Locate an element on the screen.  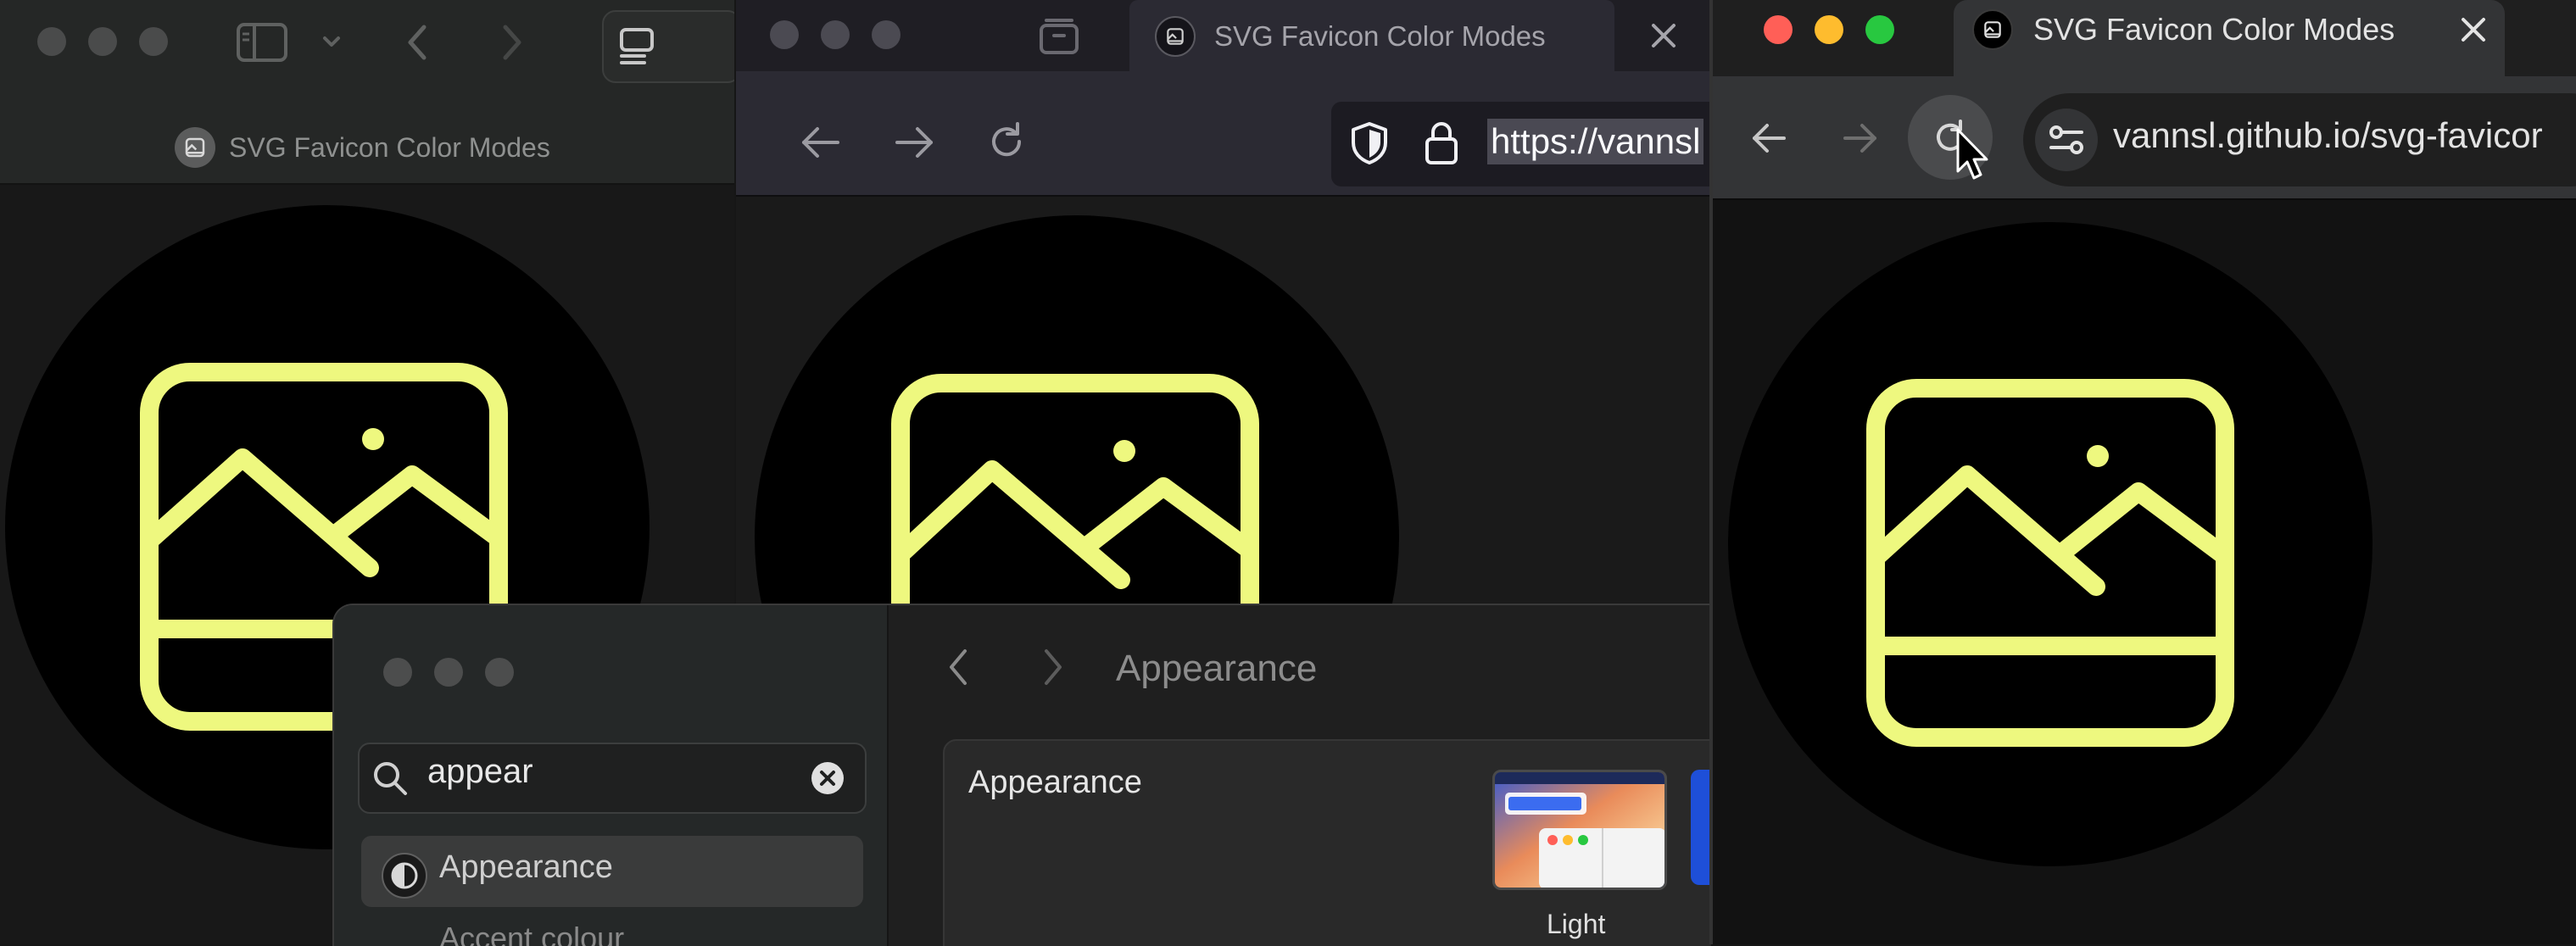
sidebar-item-accent-colour: Accent colour is located at coordinates (531, 933).